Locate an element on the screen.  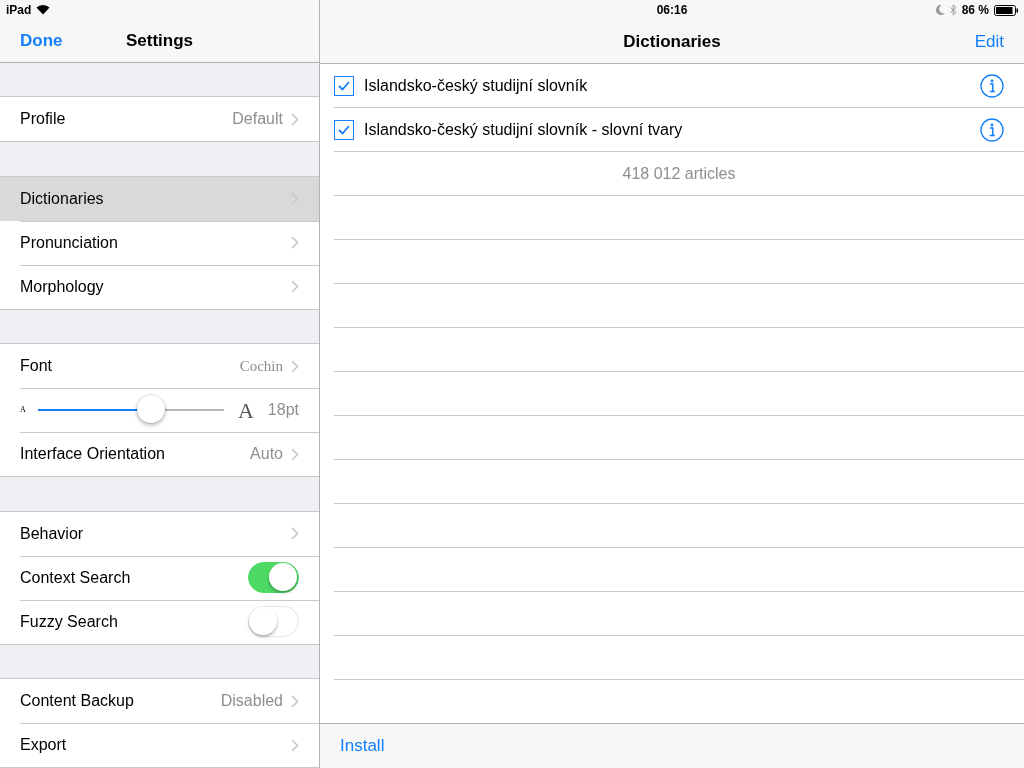
row-label: Morphology is located at coordinates (62, 286).